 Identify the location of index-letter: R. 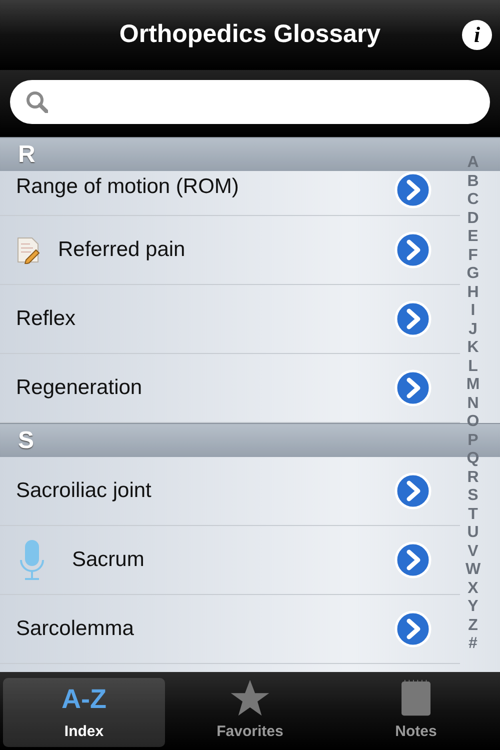
(473, 477).